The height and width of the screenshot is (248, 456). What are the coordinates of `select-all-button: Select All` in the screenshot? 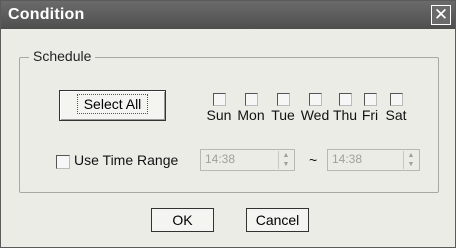 It's located at (112, 105).